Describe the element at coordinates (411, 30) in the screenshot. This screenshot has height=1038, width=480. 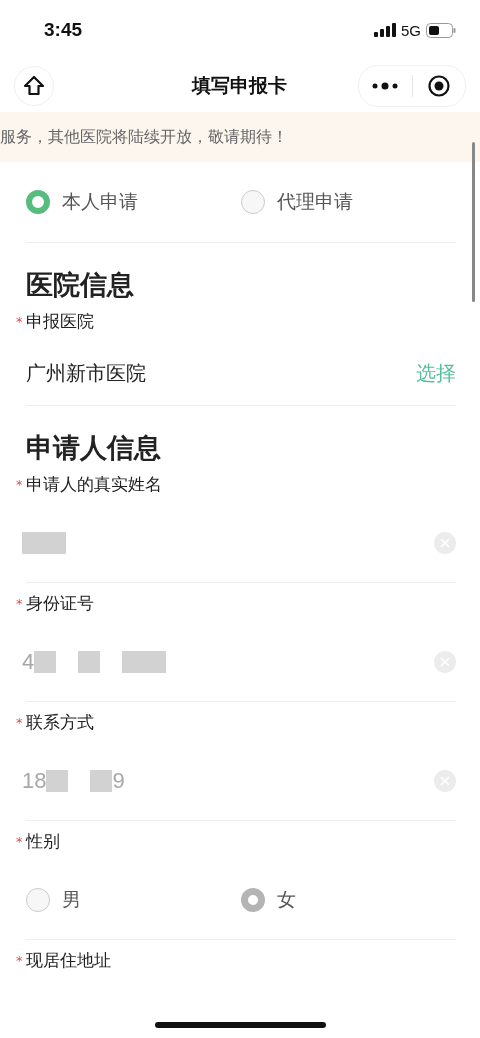
I see `network-label: 5G` at that location.